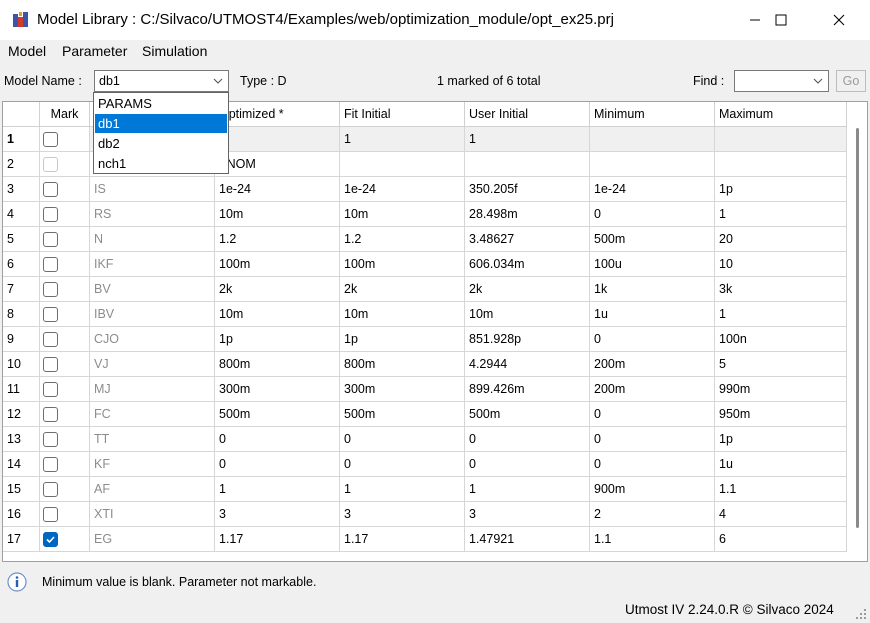 The width and height of the screenshot is (870, 623). I want to click on cell-user-initial: 28.498m, so click(527, 214).